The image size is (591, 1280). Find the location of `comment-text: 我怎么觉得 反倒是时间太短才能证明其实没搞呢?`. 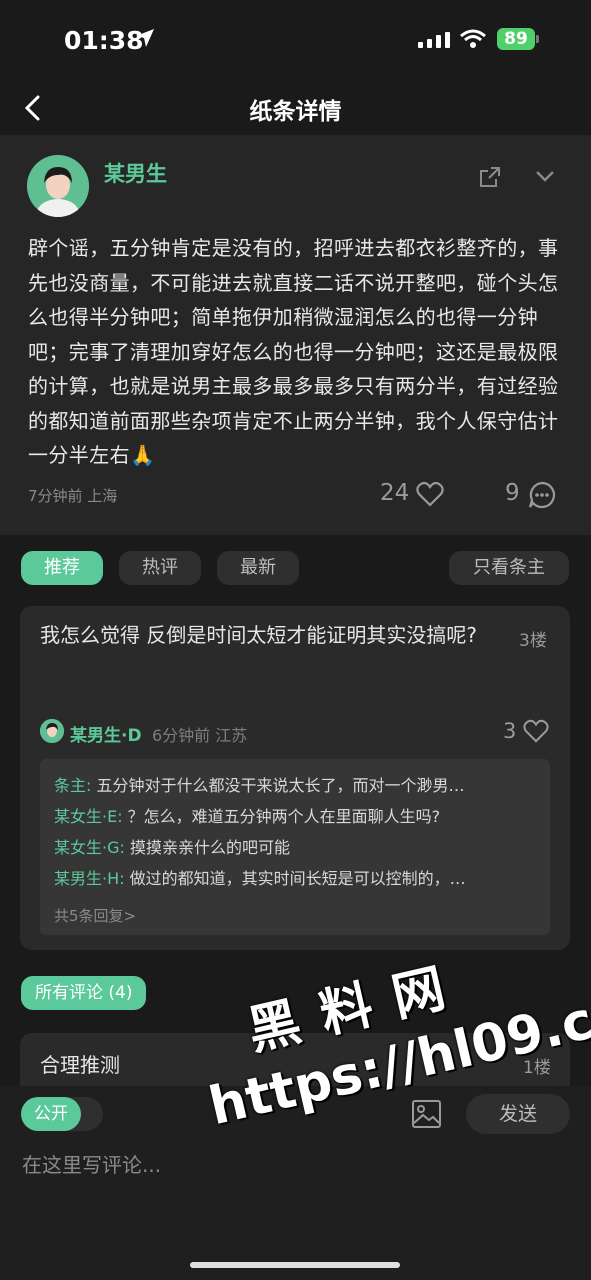

comment-text: 我怎么觉得 反倒是时间太短才能证明其实没搞呢? is located at coordinates (258, 635).